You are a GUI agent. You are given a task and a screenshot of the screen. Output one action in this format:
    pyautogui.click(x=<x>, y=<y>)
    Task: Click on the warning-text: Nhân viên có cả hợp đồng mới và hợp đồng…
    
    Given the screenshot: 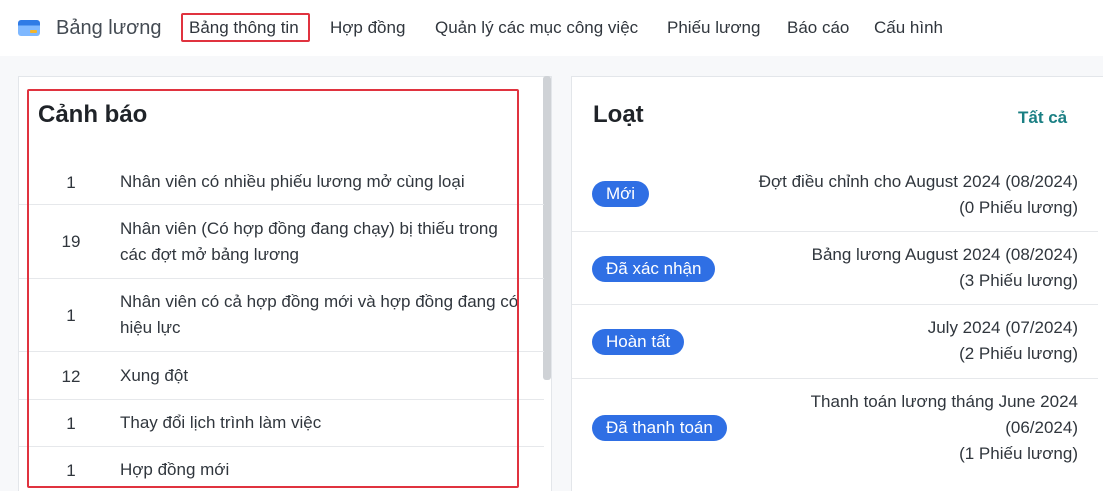 What is the action you would take?
    pyautogui.click(x=319, y=314)
    